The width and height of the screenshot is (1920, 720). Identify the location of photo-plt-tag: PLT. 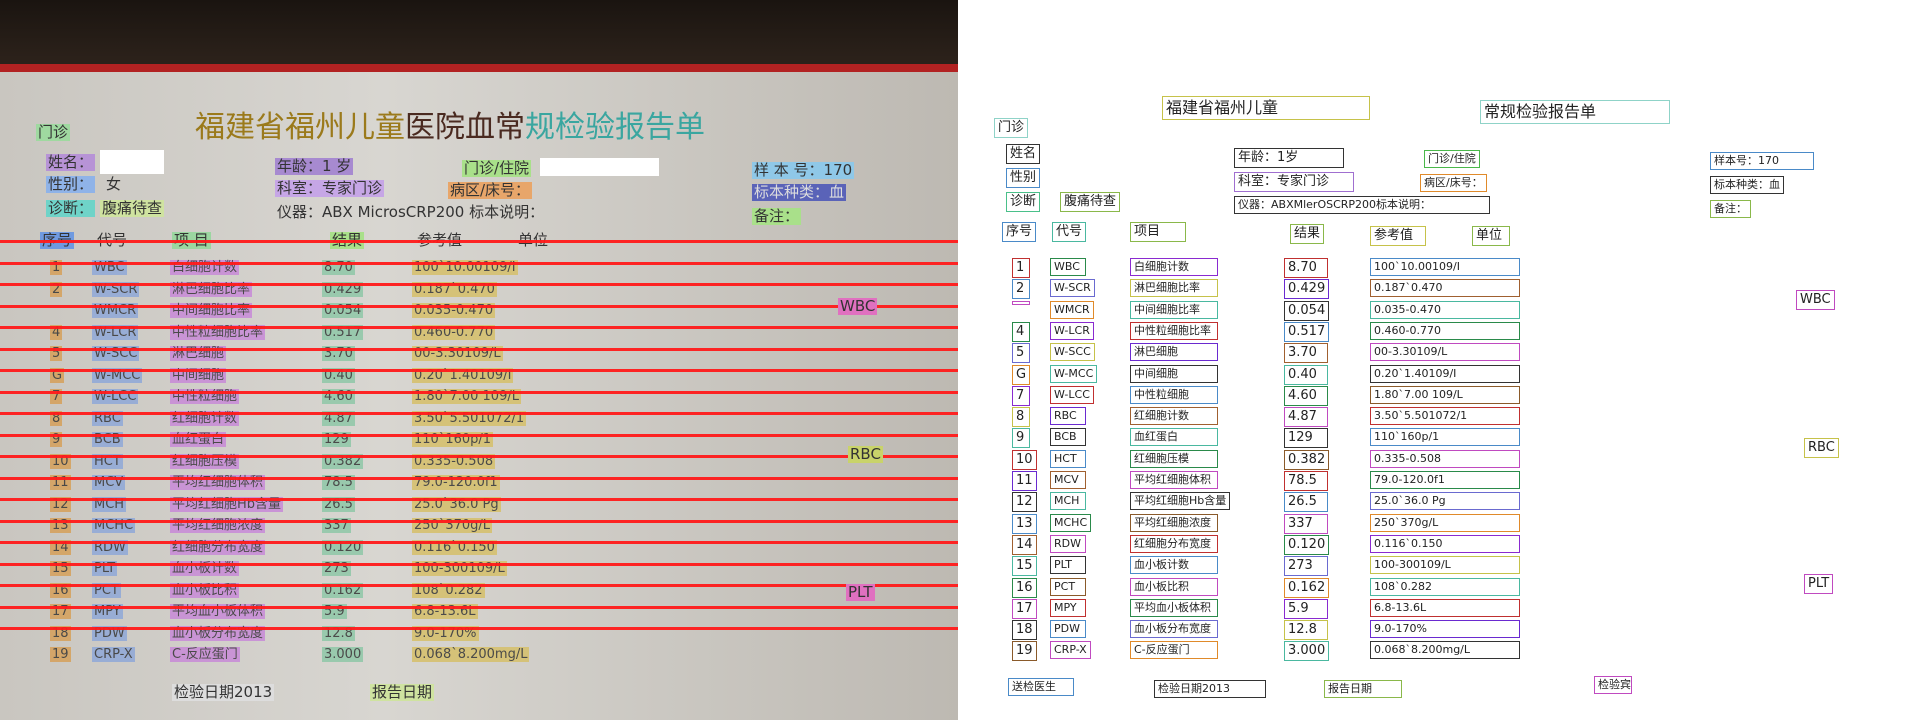
(860, 592).